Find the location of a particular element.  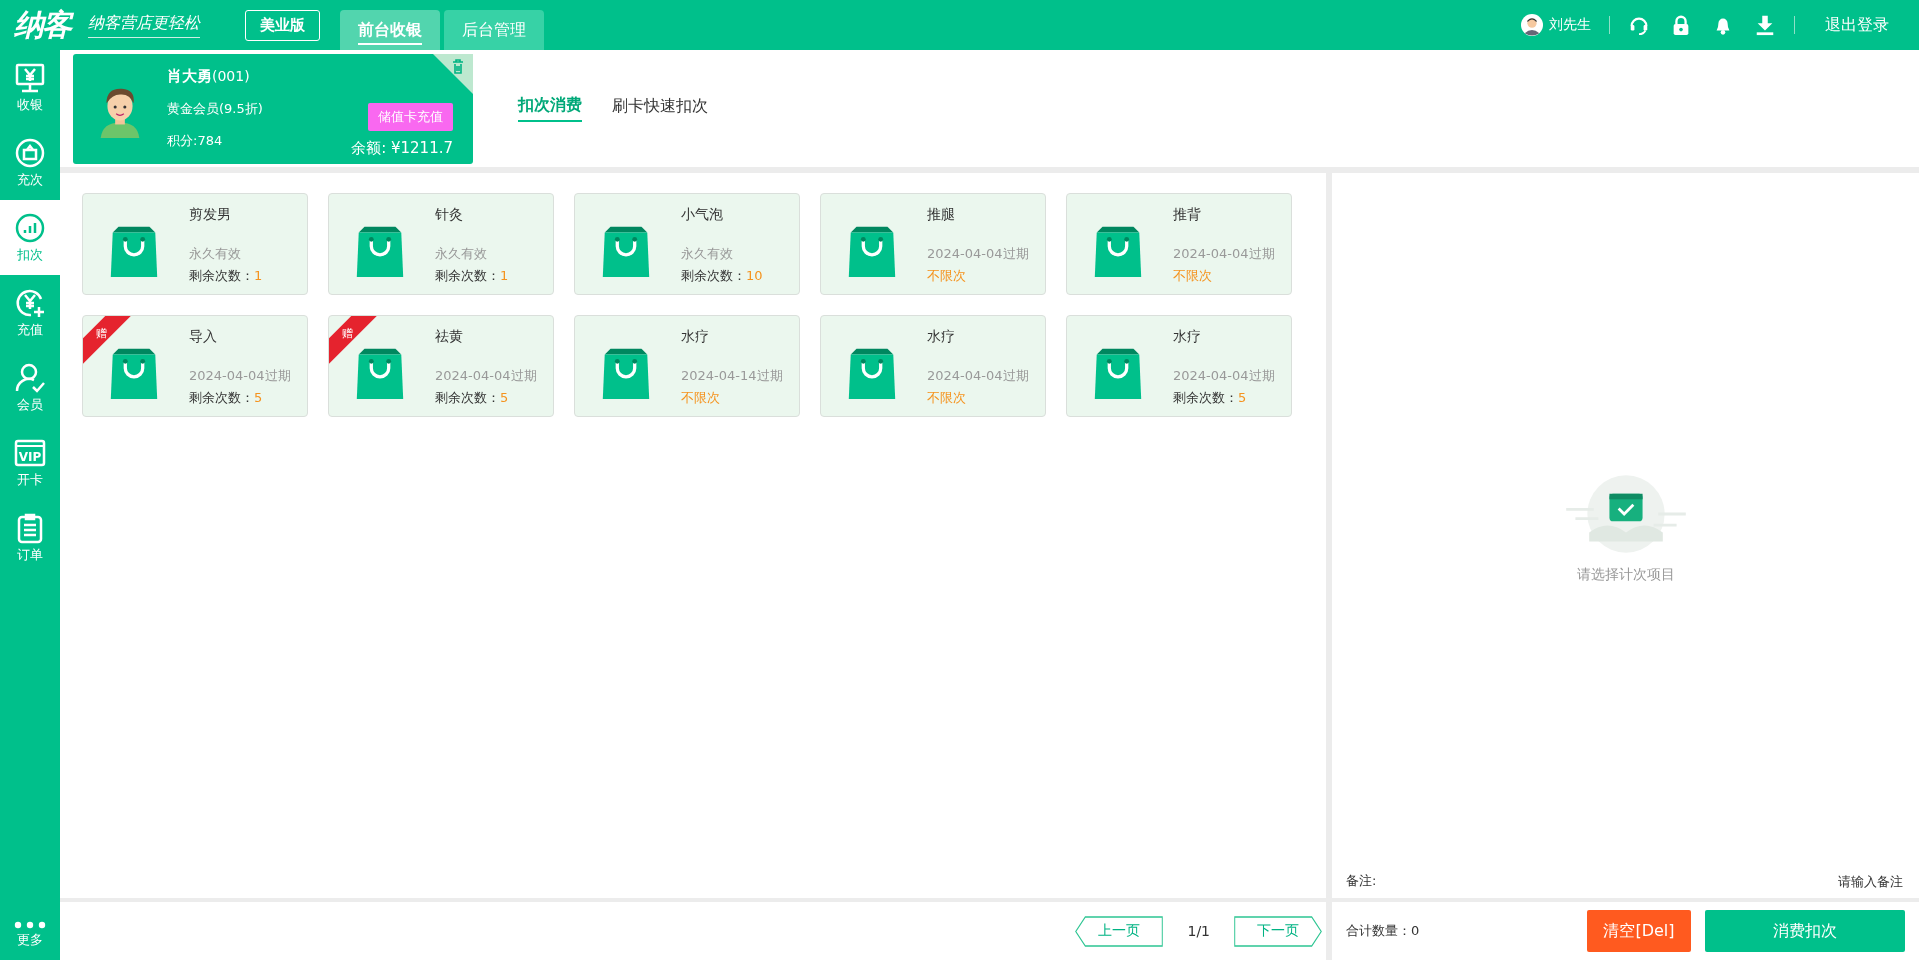

sidebar-item: VIP 开卡 is located at coordinates (30, 462).